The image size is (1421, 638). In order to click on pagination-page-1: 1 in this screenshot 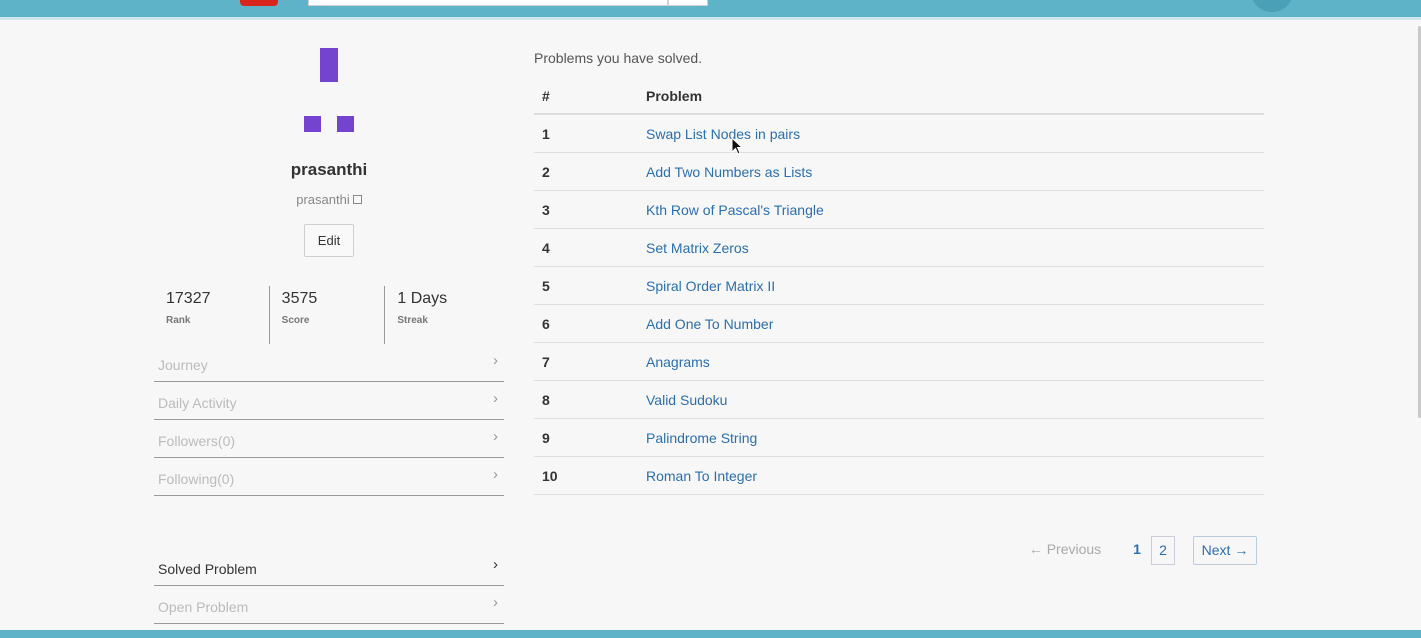, I will do `click(1137, 550)`.